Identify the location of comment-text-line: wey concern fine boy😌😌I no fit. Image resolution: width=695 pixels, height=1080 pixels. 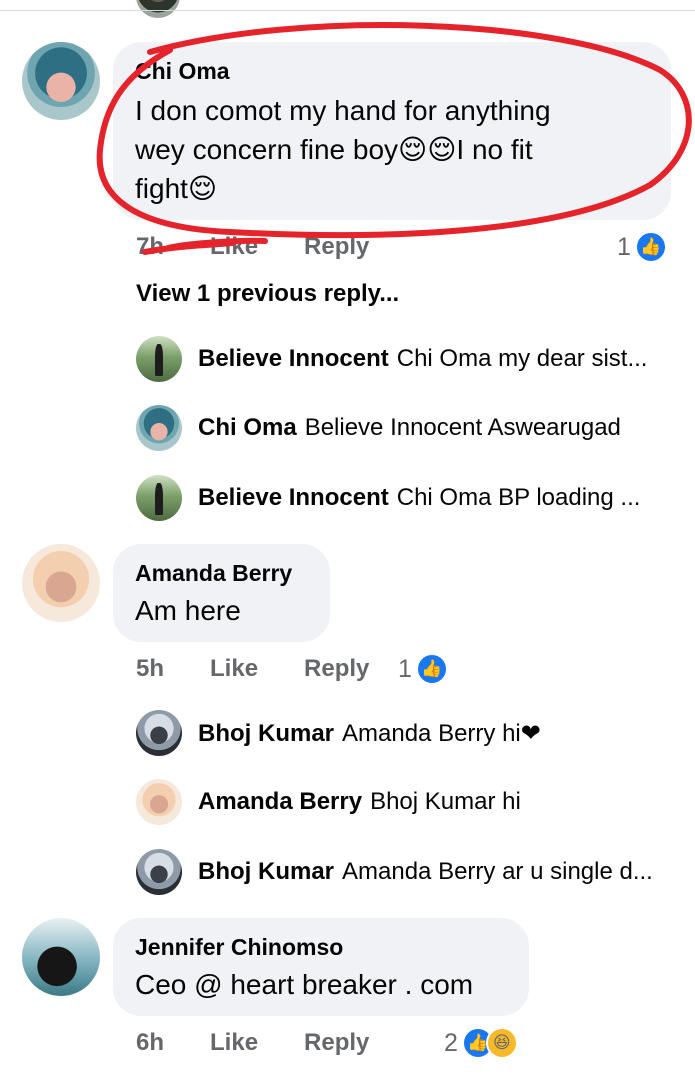
(334, 149).